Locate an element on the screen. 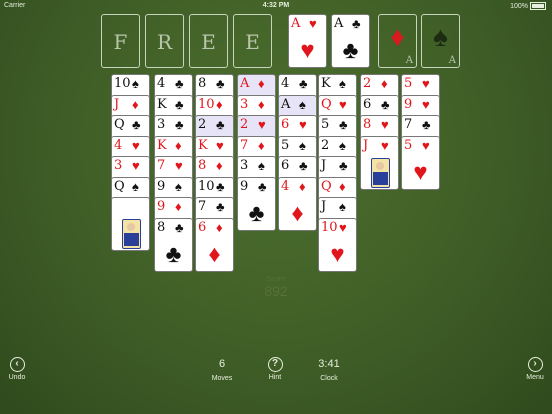 The height and width of the screenshot is (414, 552). free-cell-letter: E is located at coordinates (252, 42).